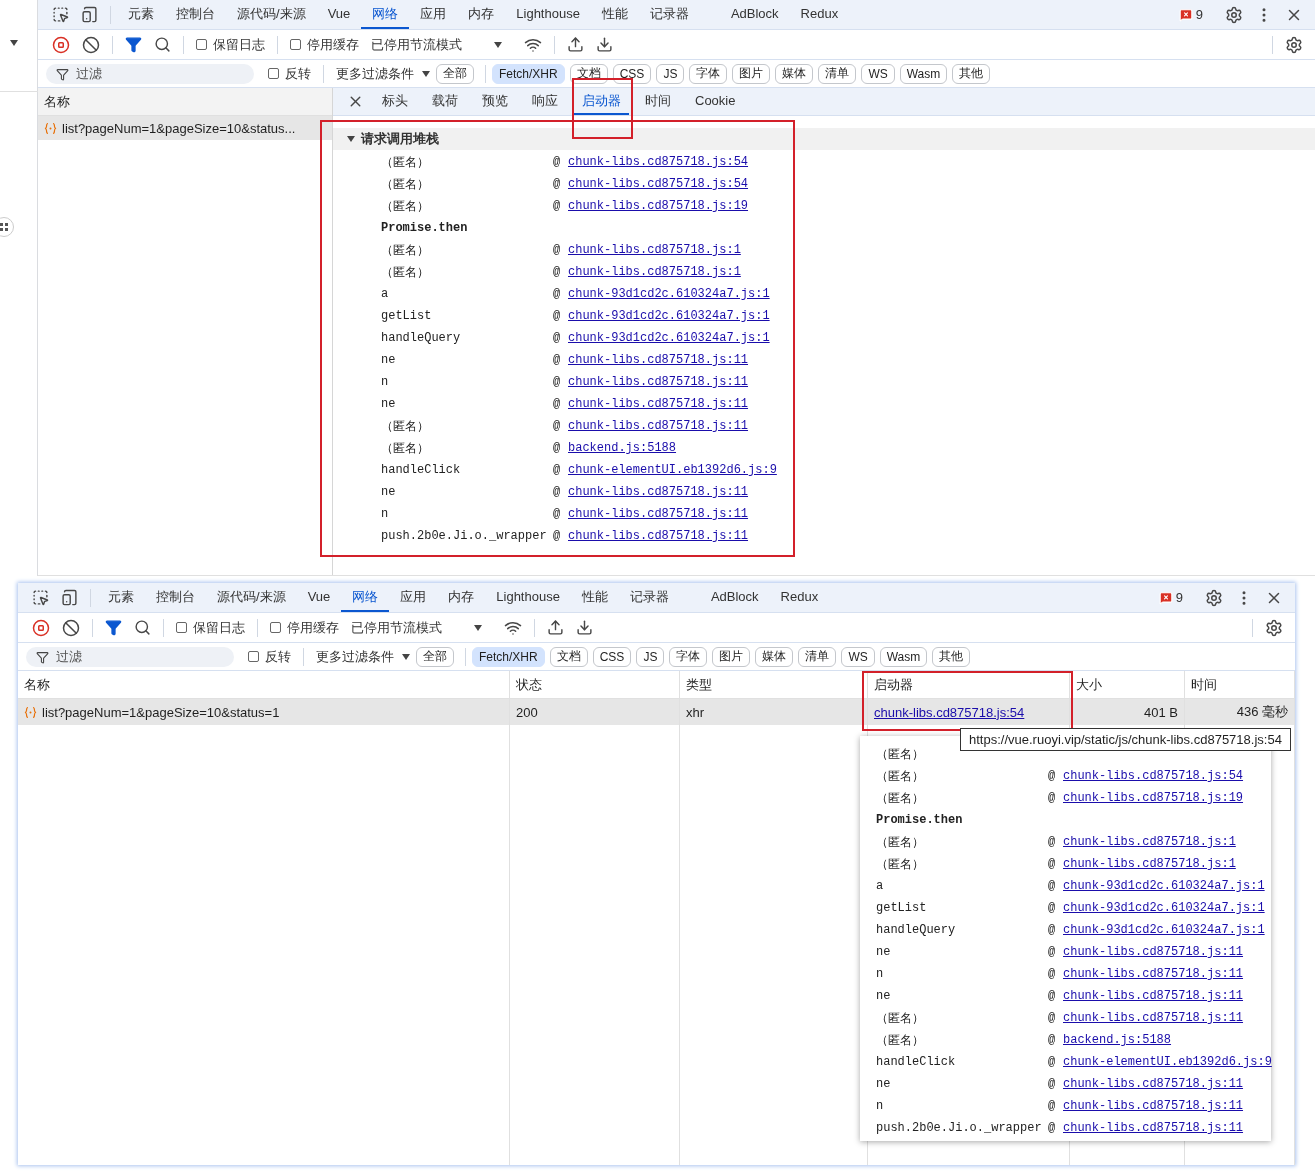 The width and height of the screenshot is (1315, 1176). What do you see at coordinates (604, 44) in the screenshot?
I see `download-icon` at bounding box center [604, 44].